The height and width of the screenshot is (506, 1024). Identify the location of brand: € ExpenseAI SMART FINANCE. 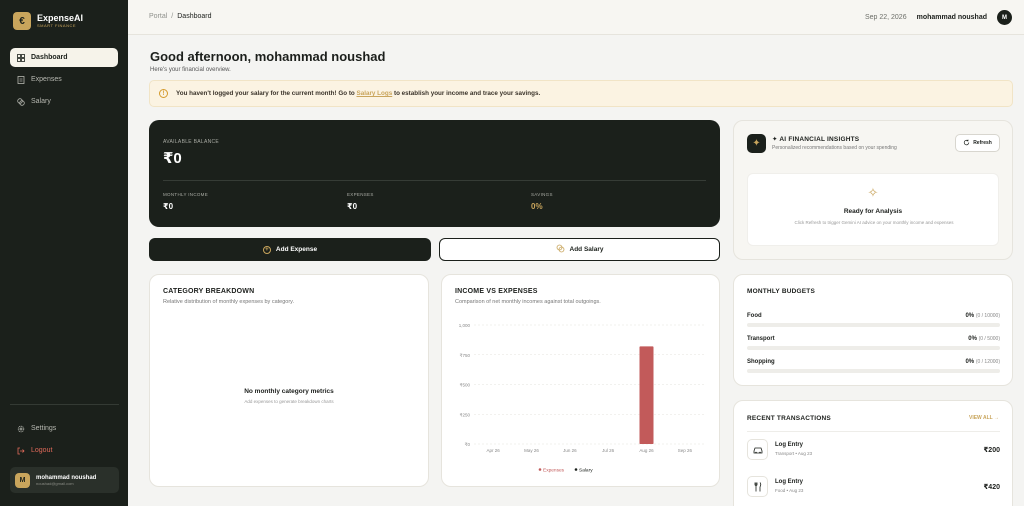
(48, 21).